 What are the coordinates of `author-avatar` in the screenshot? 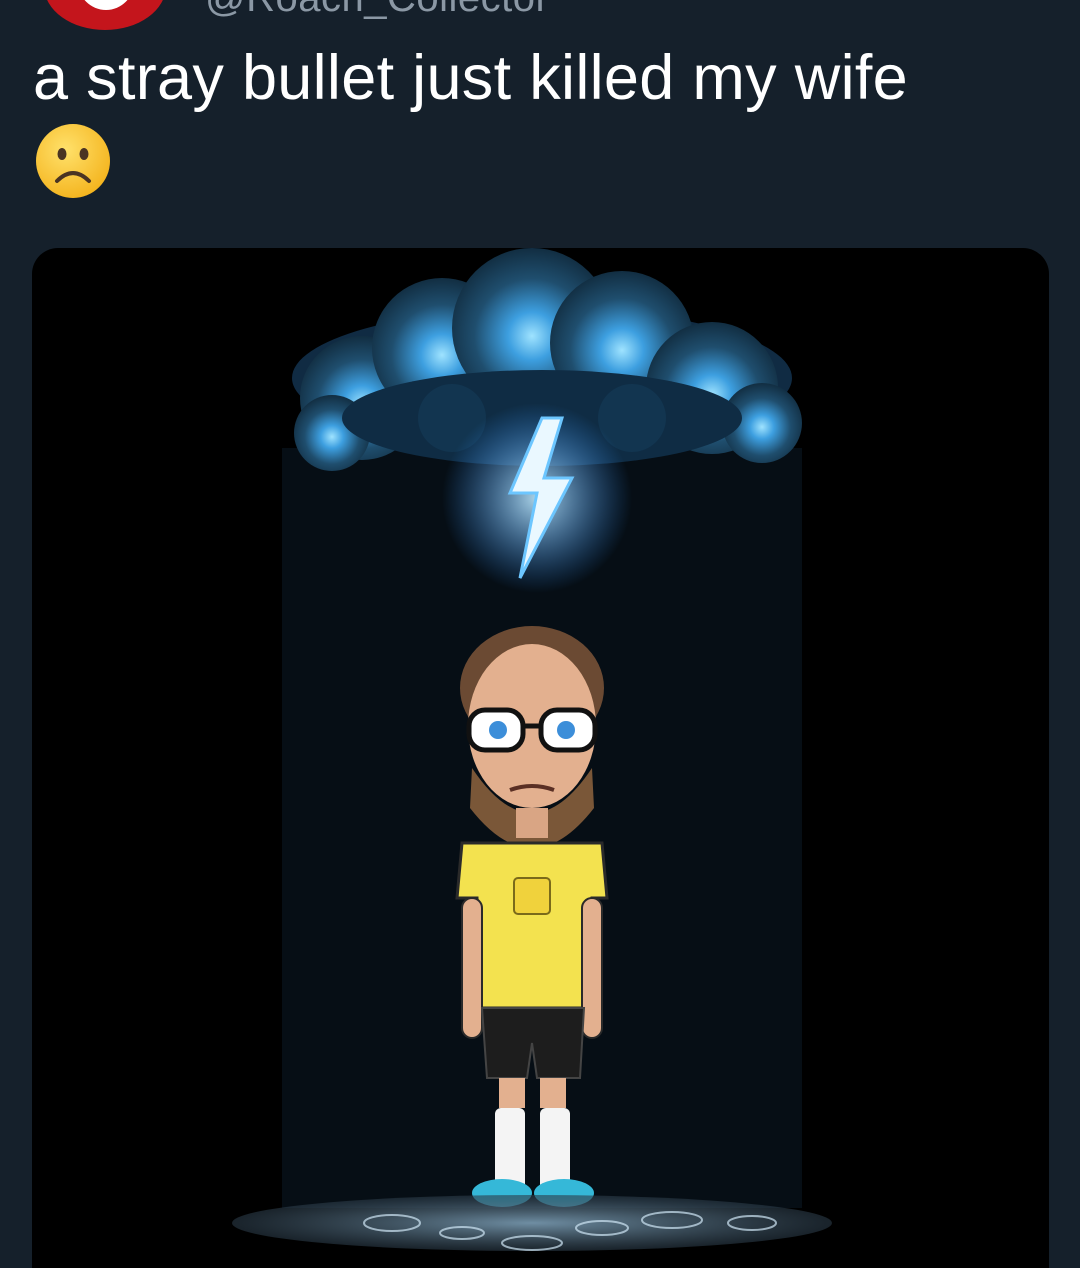 It's located at (105, 15).